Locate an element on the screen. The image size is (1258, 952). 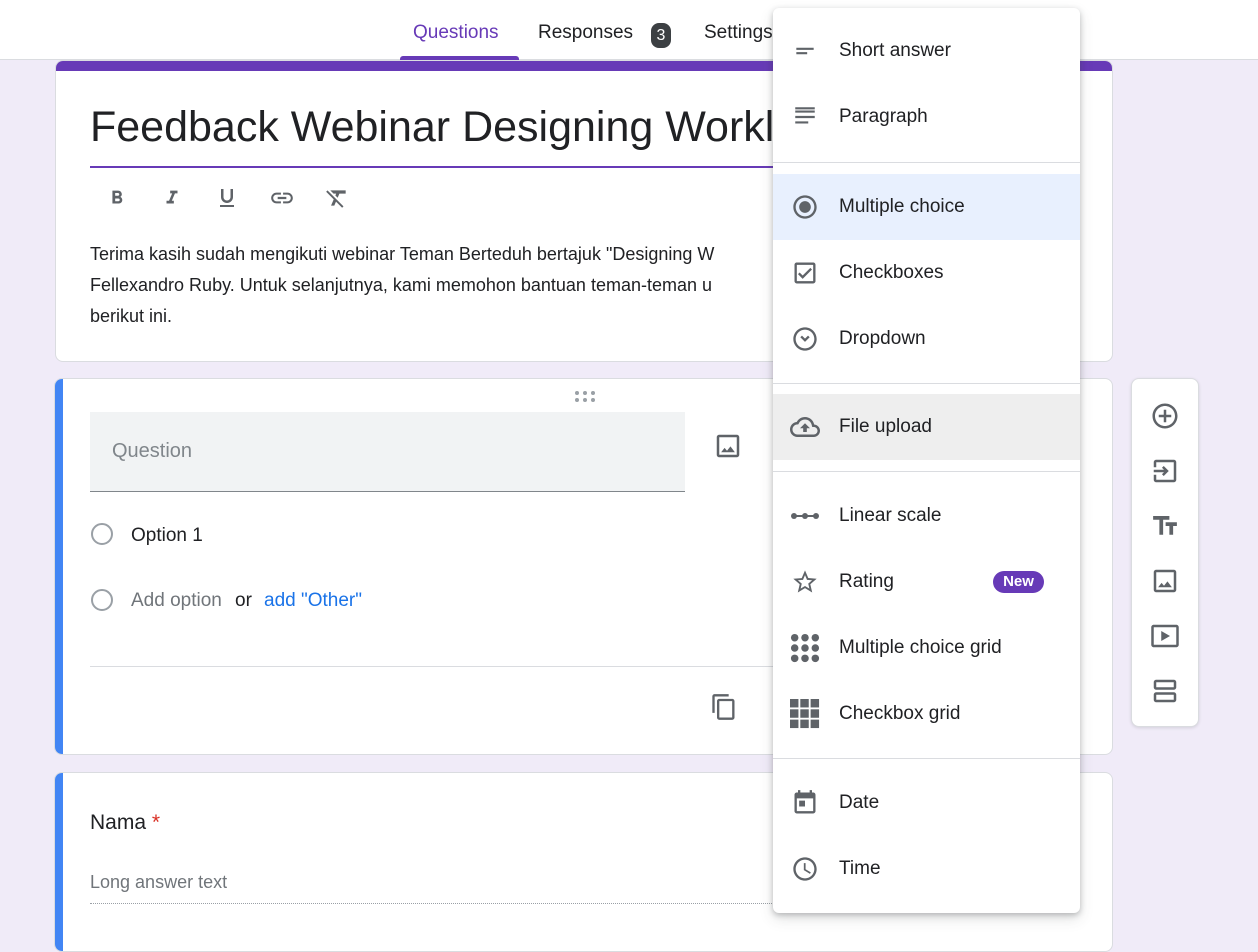
floating-toolbar is located at coordinates (1165, 552).